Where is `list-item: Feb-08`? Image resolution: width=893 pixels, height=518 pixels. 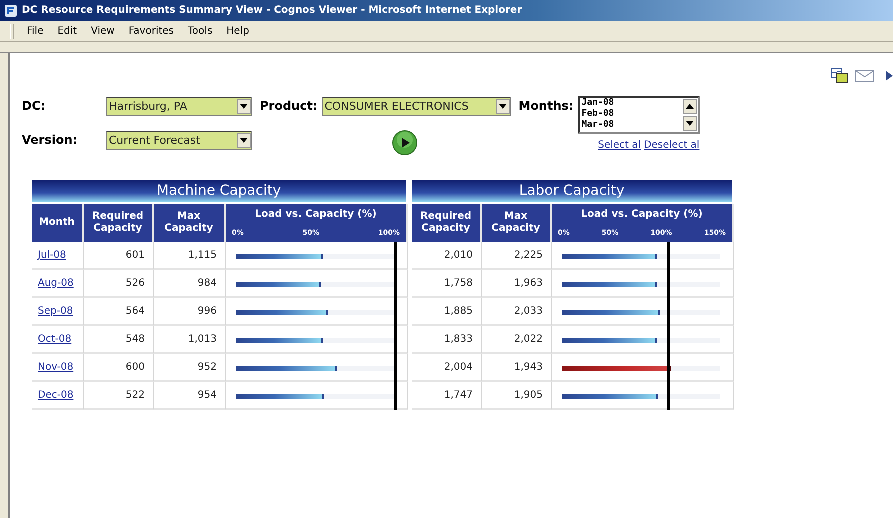 list-item: Feb-08 is located at coordinates (632, 114).